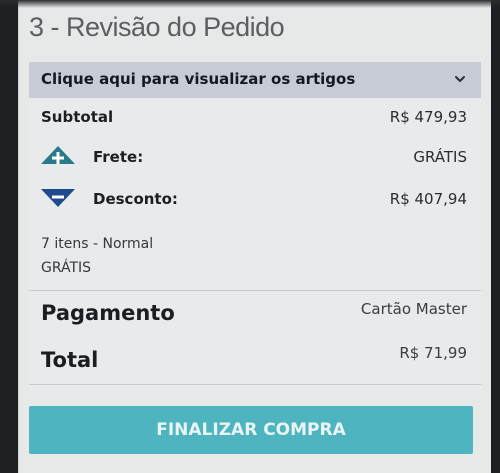 The width and height of the screenshot is (500, 473). Describe the element at coordinates (413, 309) in the screenshot. I see `payment-method: Cartão Master` at that location.